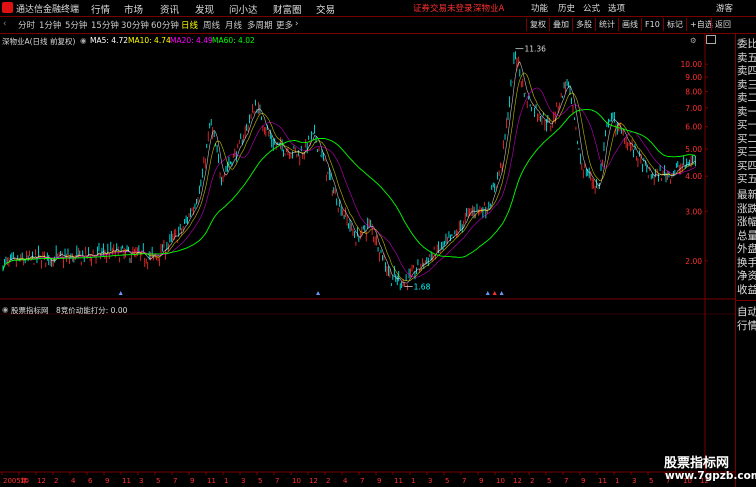  I want to click on mark-button: 标记, so click(674, 24).